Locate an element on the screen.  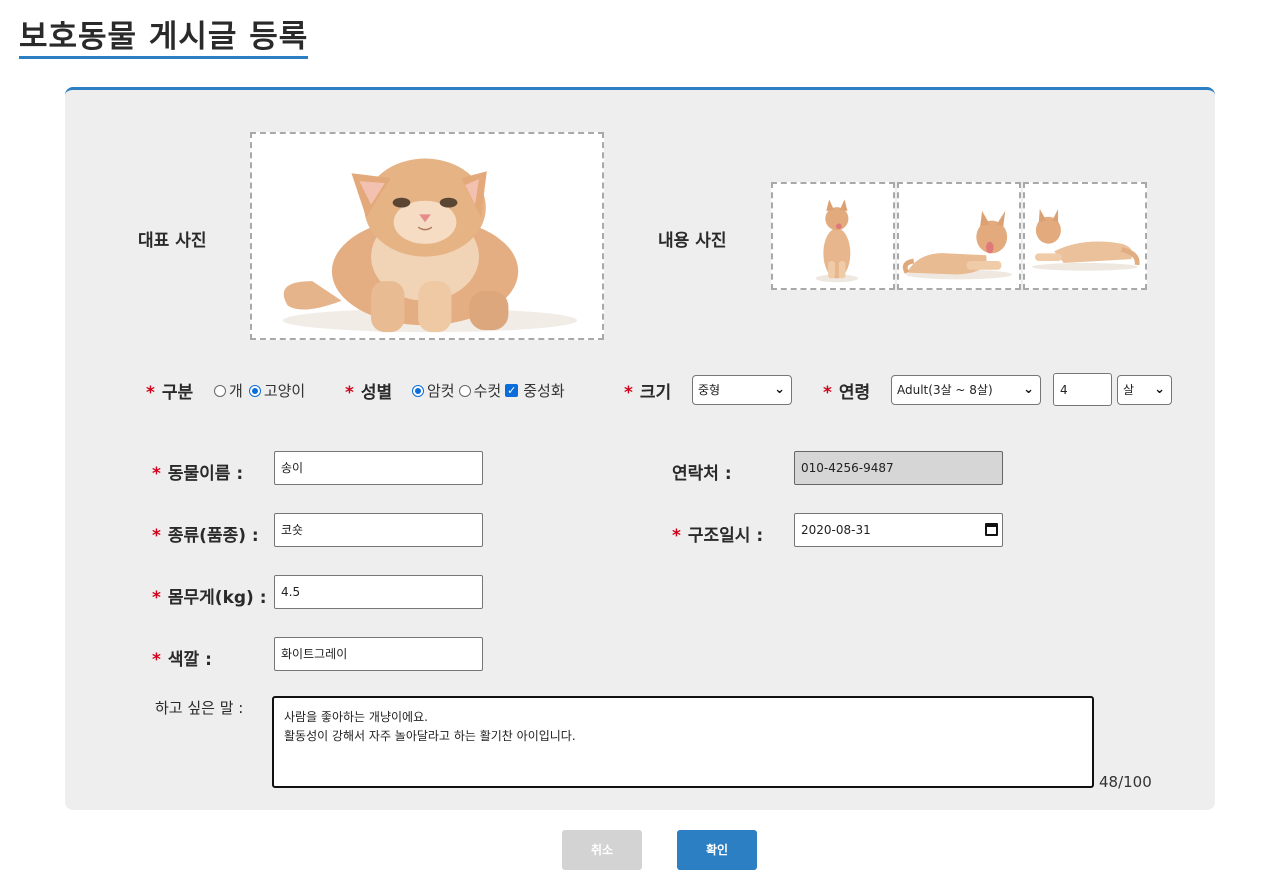
calendar-icon is located at coordinates (991, 529).